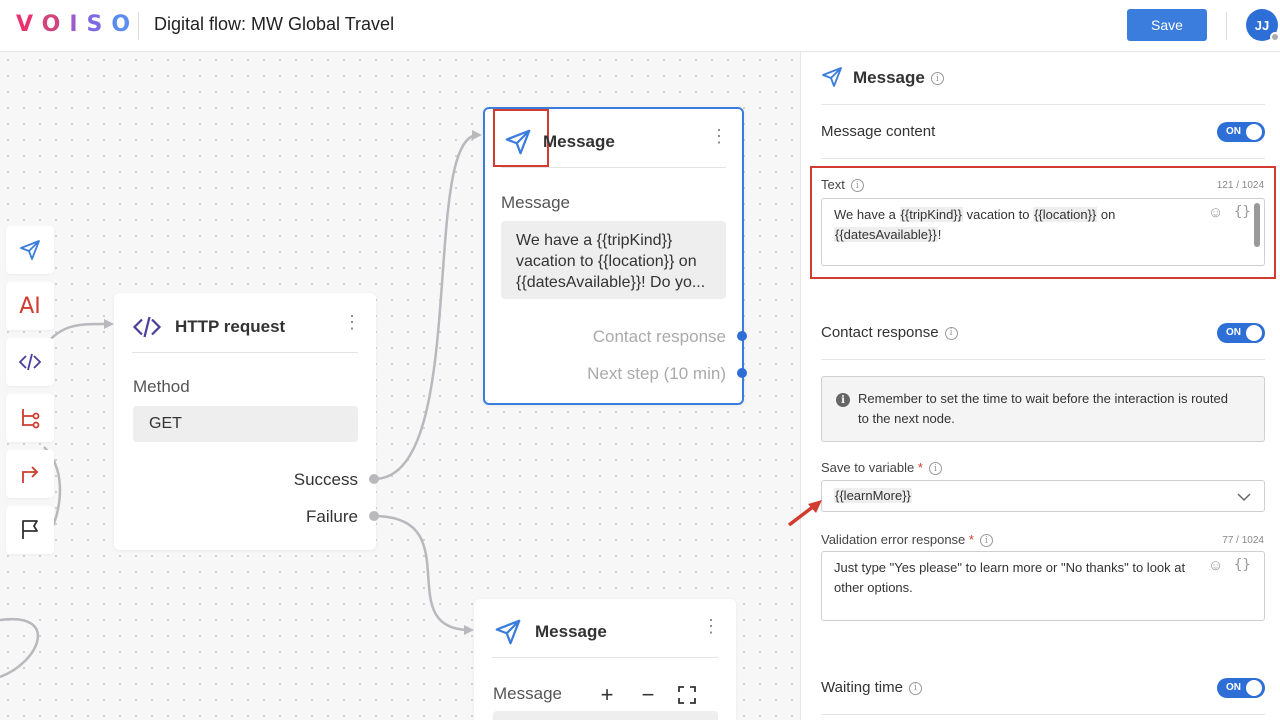  Describe the element at coordinates (881, 468) in the screenshot. I see `save-to-variable-label: Save to variable * i` at that location.